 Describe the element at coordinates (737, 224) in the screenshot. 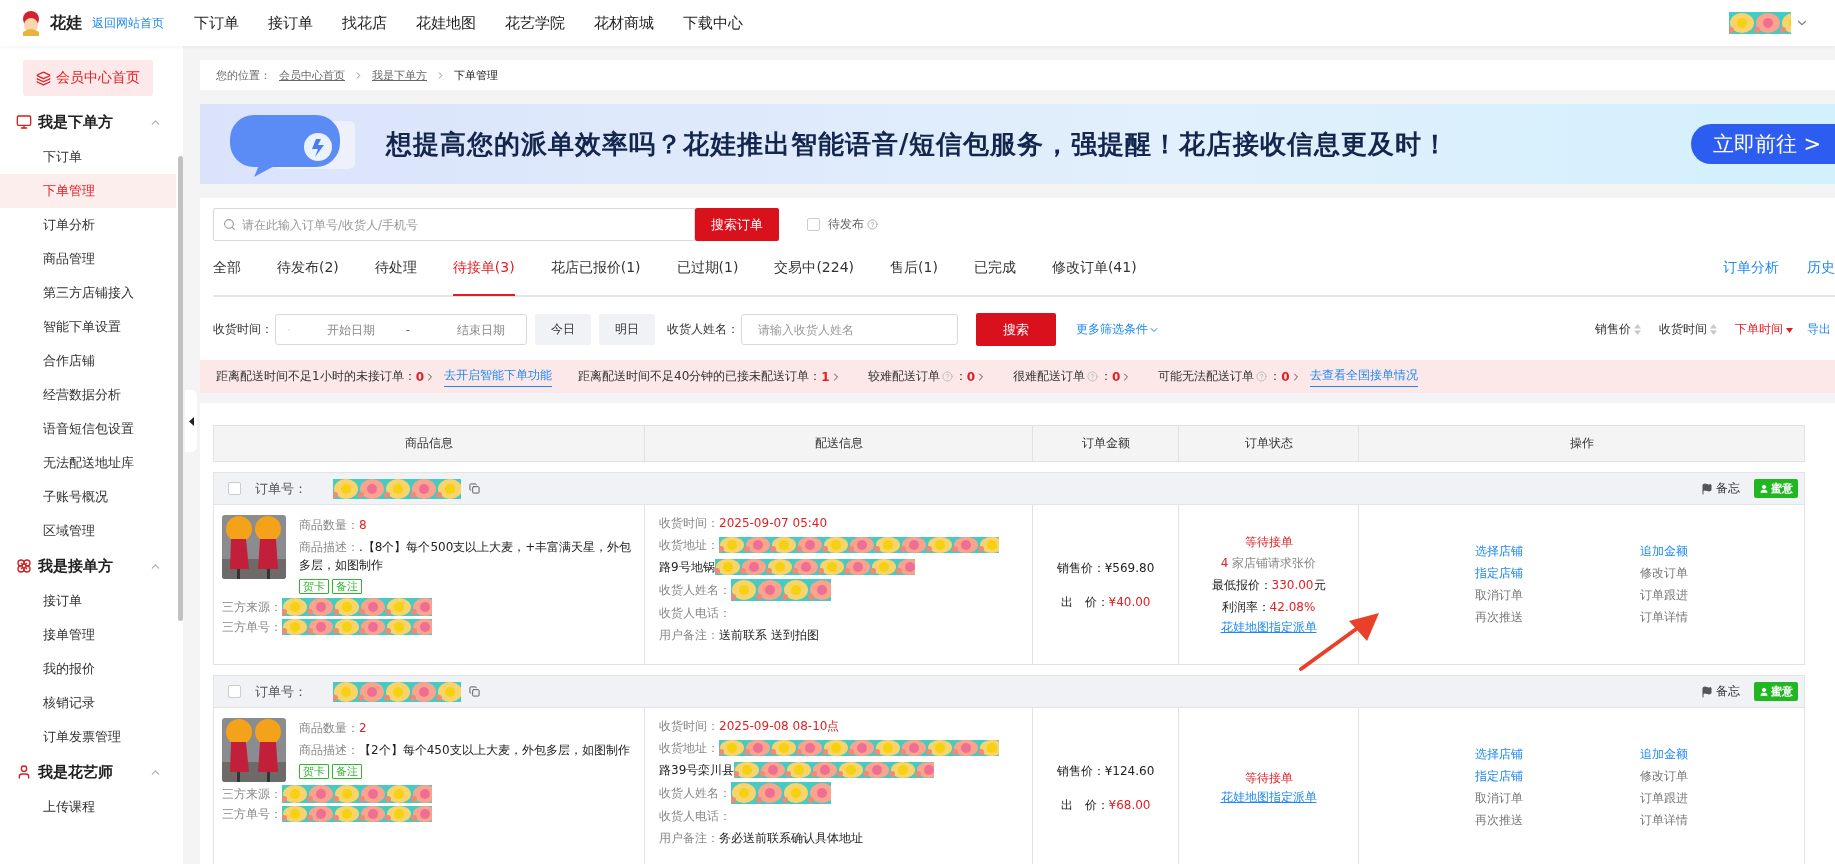

I see `search-order-button: 搜索订单` at that location.